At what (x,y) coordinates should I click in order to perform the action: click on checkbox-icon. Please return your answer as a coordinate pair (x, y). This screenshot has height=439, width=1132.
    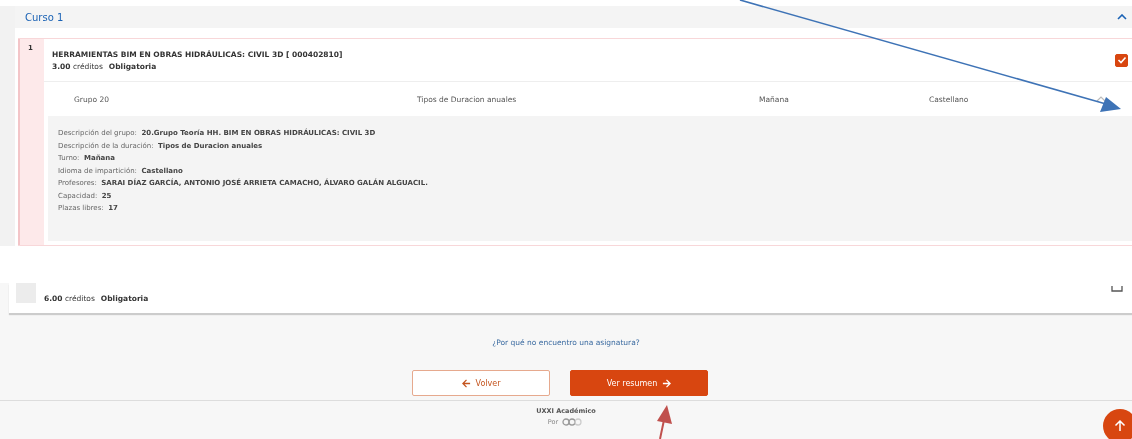
    Looking at the image, I should click on (1117, 289).